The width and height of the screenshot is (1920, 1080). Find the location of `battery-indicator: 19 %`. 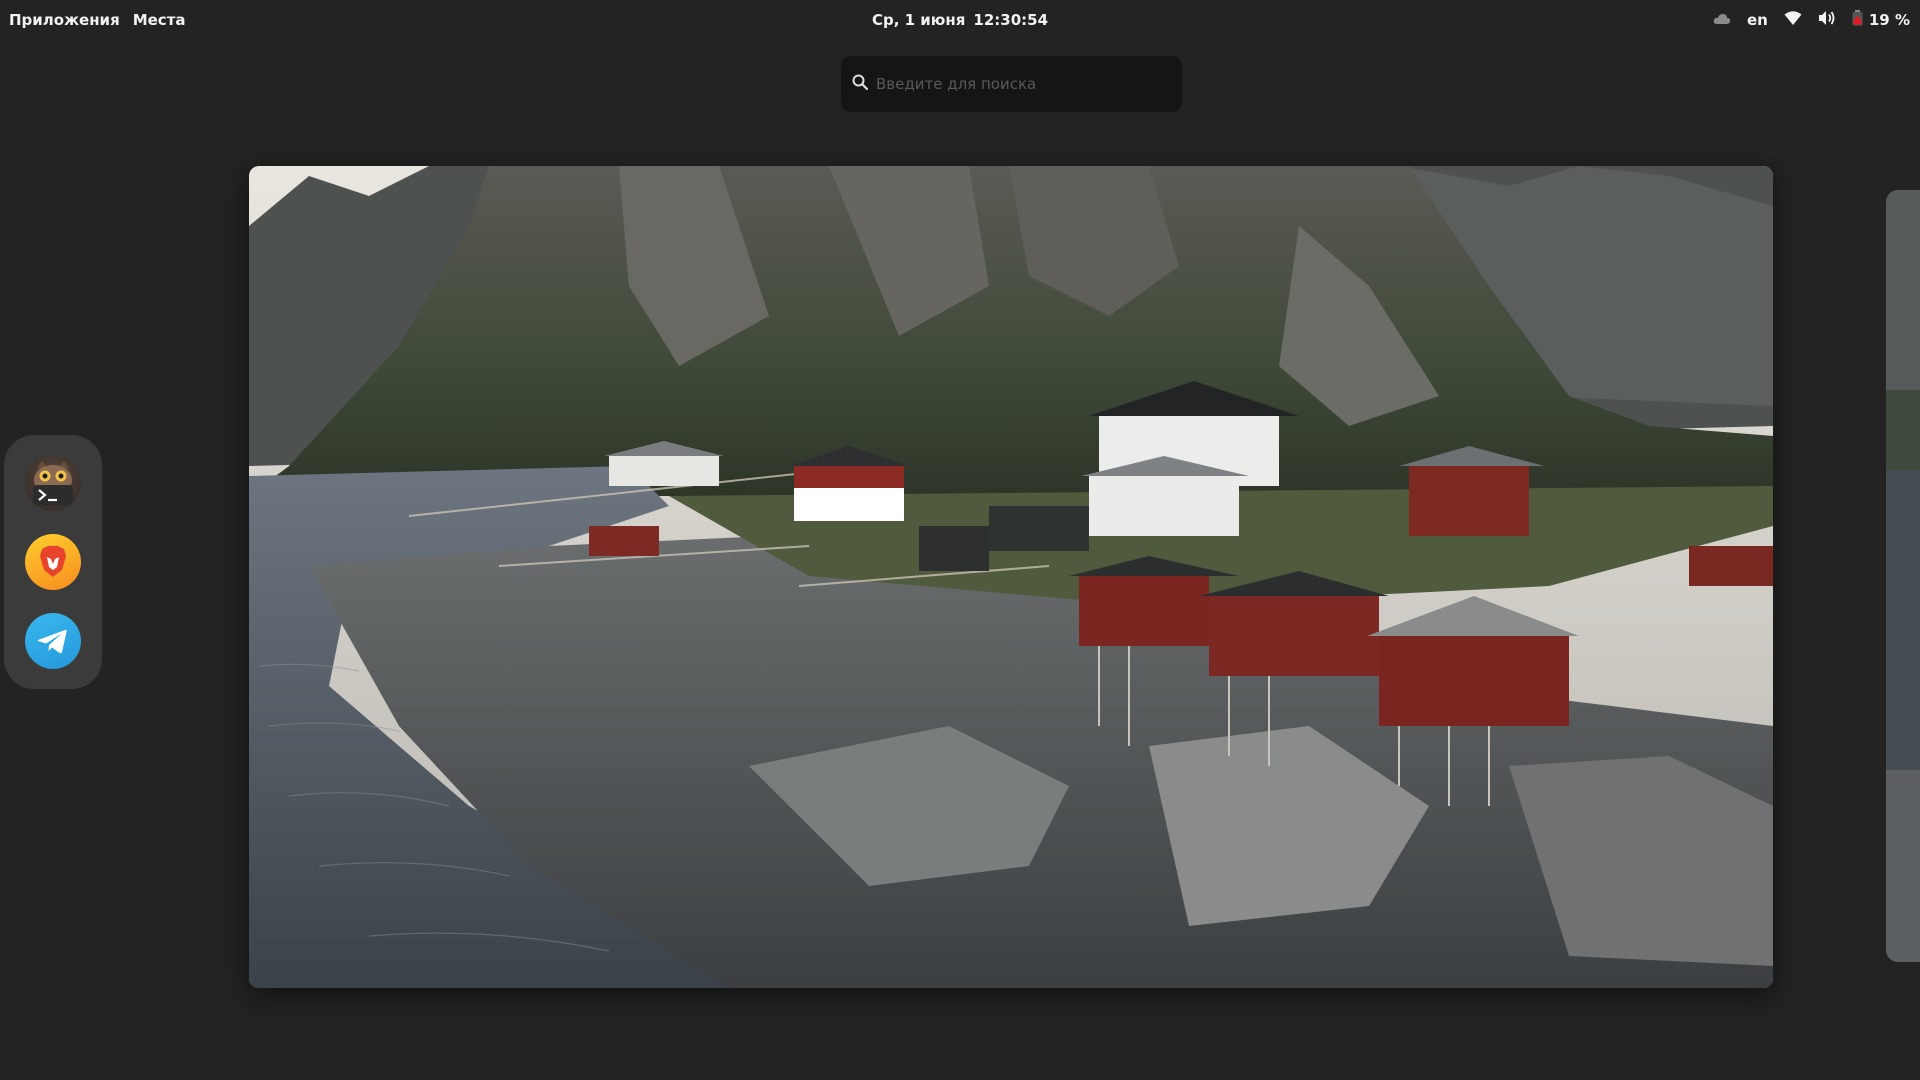

battery-indicator: 19 % is located at coordinates (1881, 20).